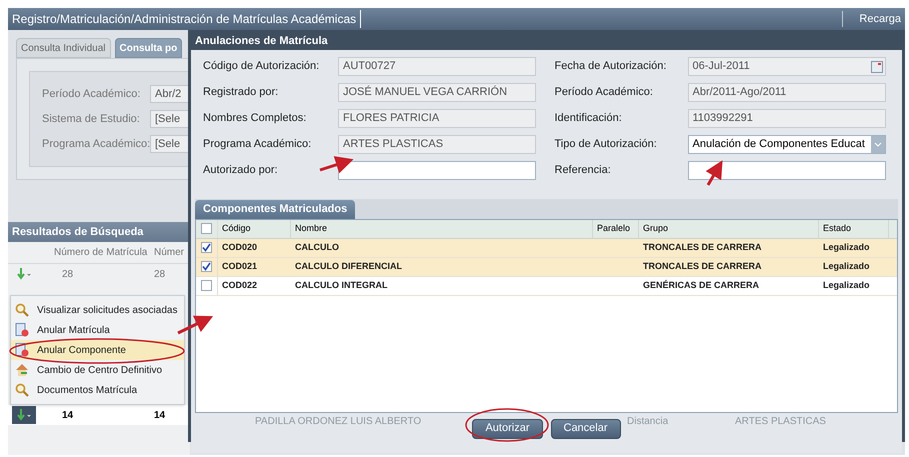 Image resolution: width=909 pixels, height=457 pixels. What do you see at coordinates (241, 170) in the screenshot?
I see `field-label: Autorizado por:` at bounding box center [241, 170].